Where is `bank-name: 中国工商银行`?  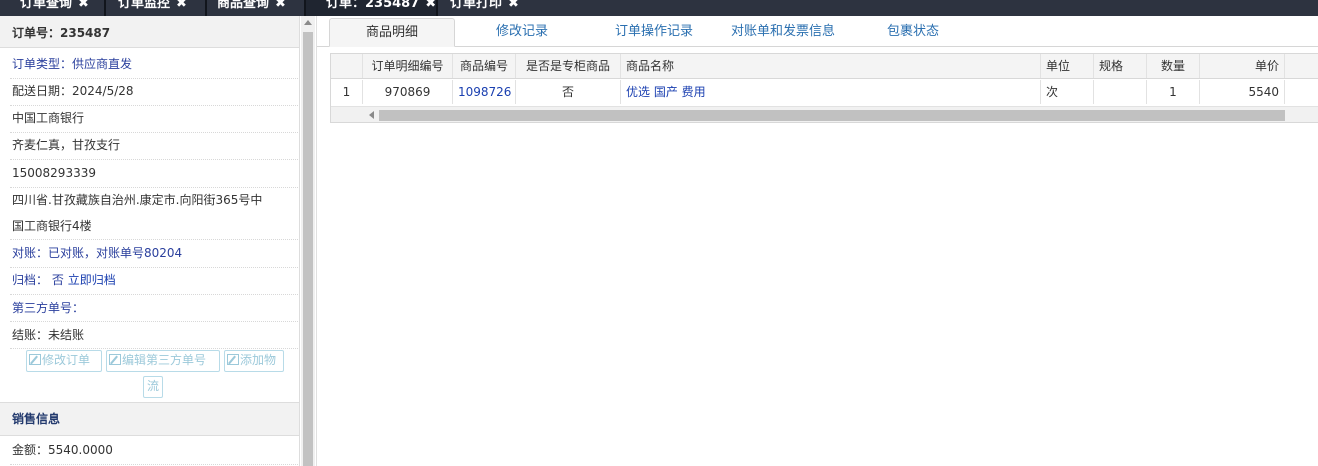
bank-name: 中国工商银行 is located at coordinates (48, 118).